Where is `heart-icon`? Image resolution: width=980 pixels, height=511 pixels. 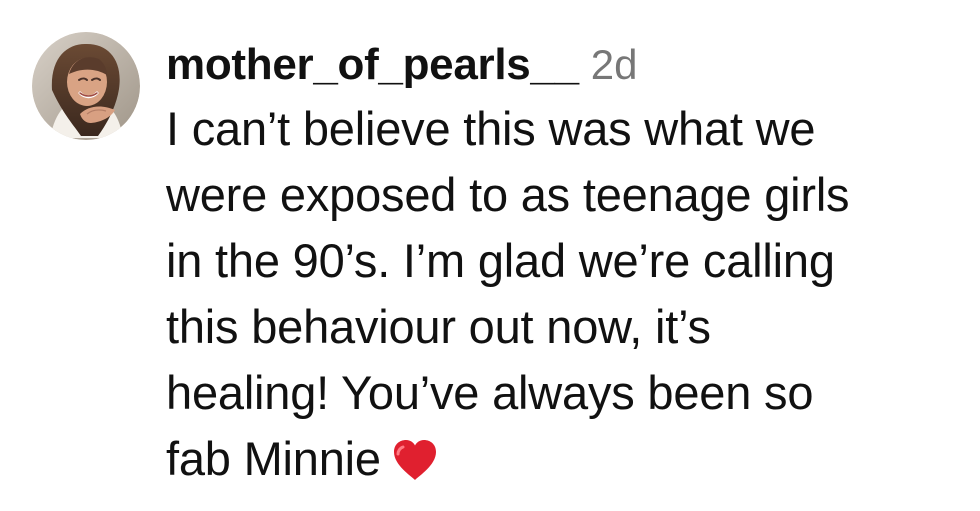 heart-icon is located at coordinates (415, 456).